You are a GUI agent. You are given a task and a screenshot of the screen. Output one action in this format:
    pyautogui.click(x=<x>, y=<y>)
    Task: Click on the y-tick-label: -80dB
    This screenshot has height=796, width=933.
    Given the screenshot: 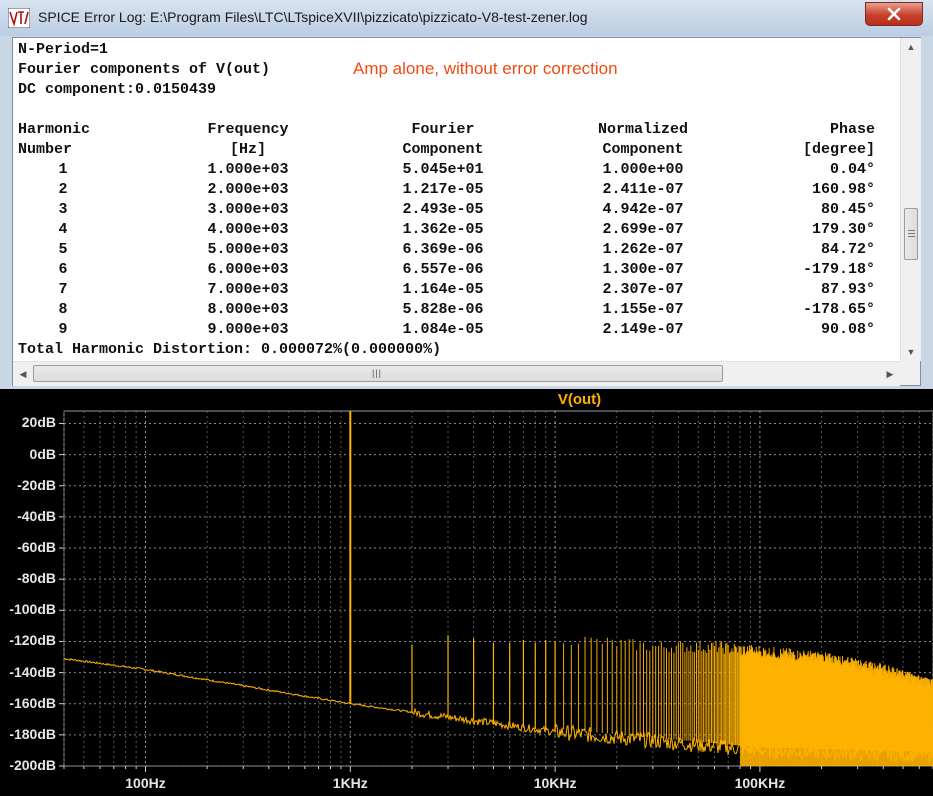 What is the action you would take?
    pyautogui.click(x=36, y=578)
    